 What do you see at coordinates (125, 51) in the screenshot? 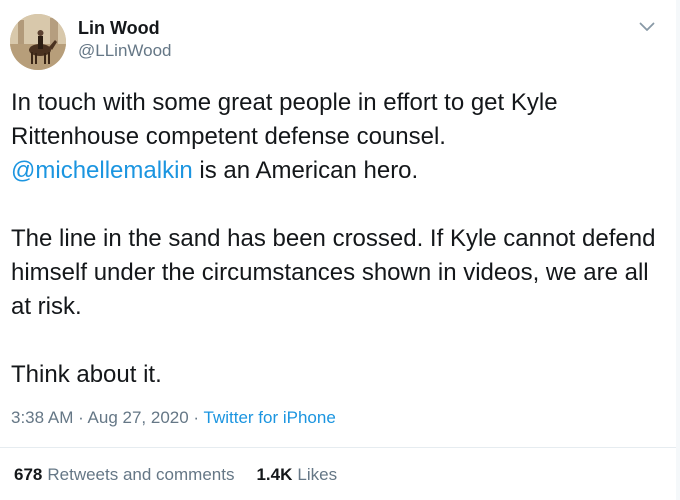
I see `author-handle: @LLinWood` at bounding box center [125, 51].